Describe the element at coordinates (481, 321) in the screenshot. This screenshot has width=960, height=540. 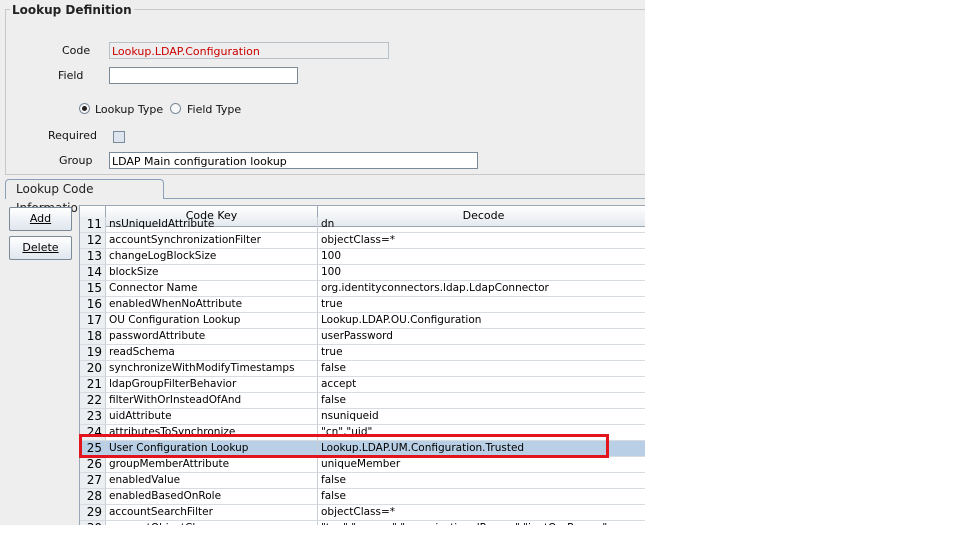
I see `decode-cell: Lookup.LDAP.OU.Configuration` at that location.